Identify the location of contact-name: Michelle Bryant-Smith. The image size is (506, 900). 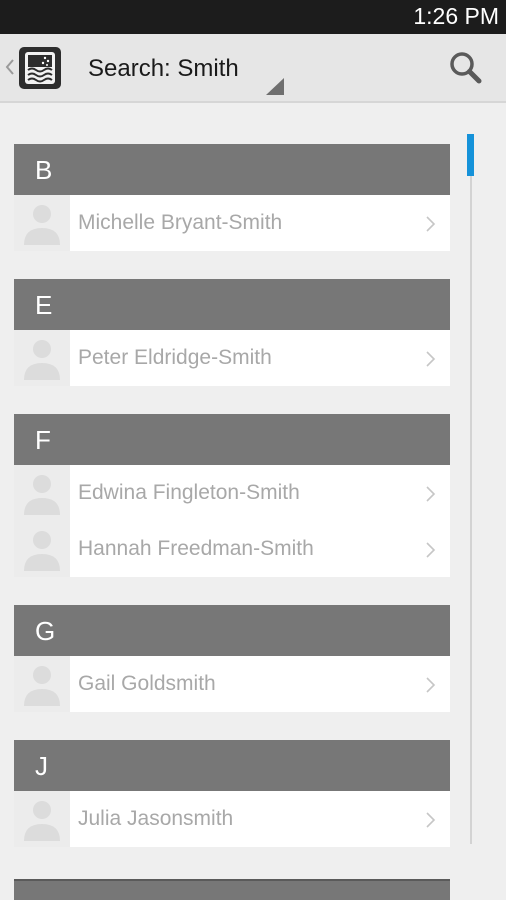
(180, 222).